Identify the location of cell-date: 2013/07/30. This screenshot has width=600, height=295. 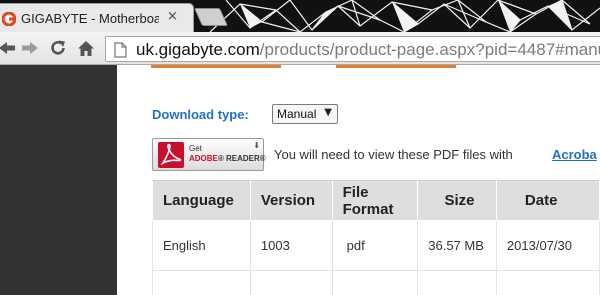
(547, 245).